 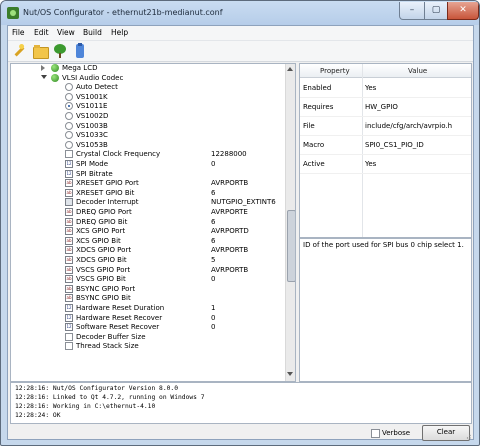 I want to click on verbose-label: Verbose, so click(x=396, y=433).